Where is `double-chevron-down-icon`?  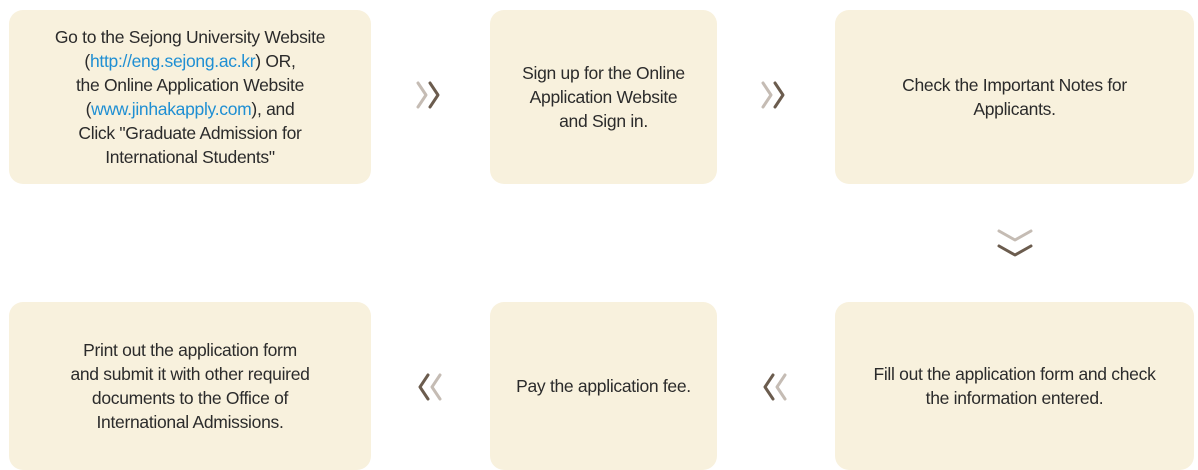 double-chevron-down-icon is located at coordinates (1015, 245).